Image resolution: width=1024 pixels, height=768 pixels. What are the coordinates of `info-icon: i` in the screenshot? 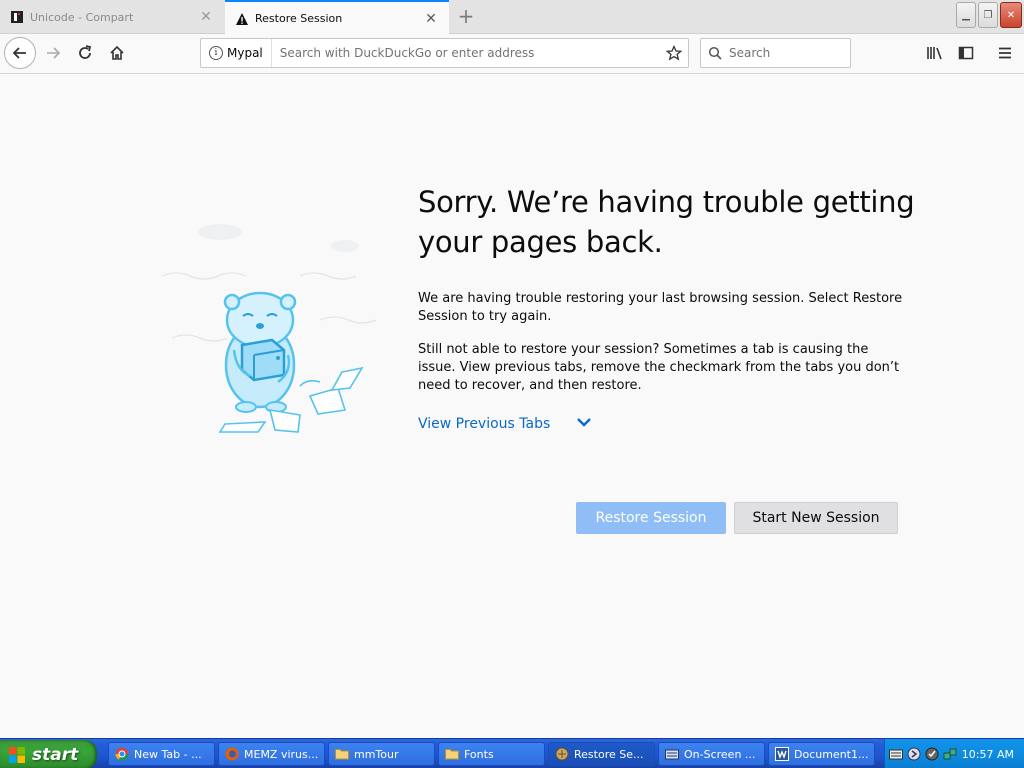 It's located at (216, 53).